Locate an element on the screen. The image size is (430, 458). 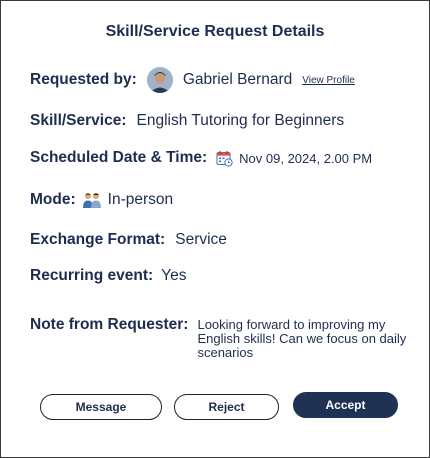
recurring-value: Yes is located at coordinates (174, 275).